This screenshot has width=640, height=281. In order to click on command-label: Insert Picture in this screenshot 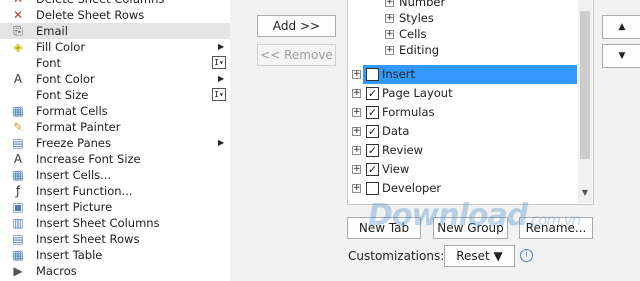, I will do `click(74, 207)`.